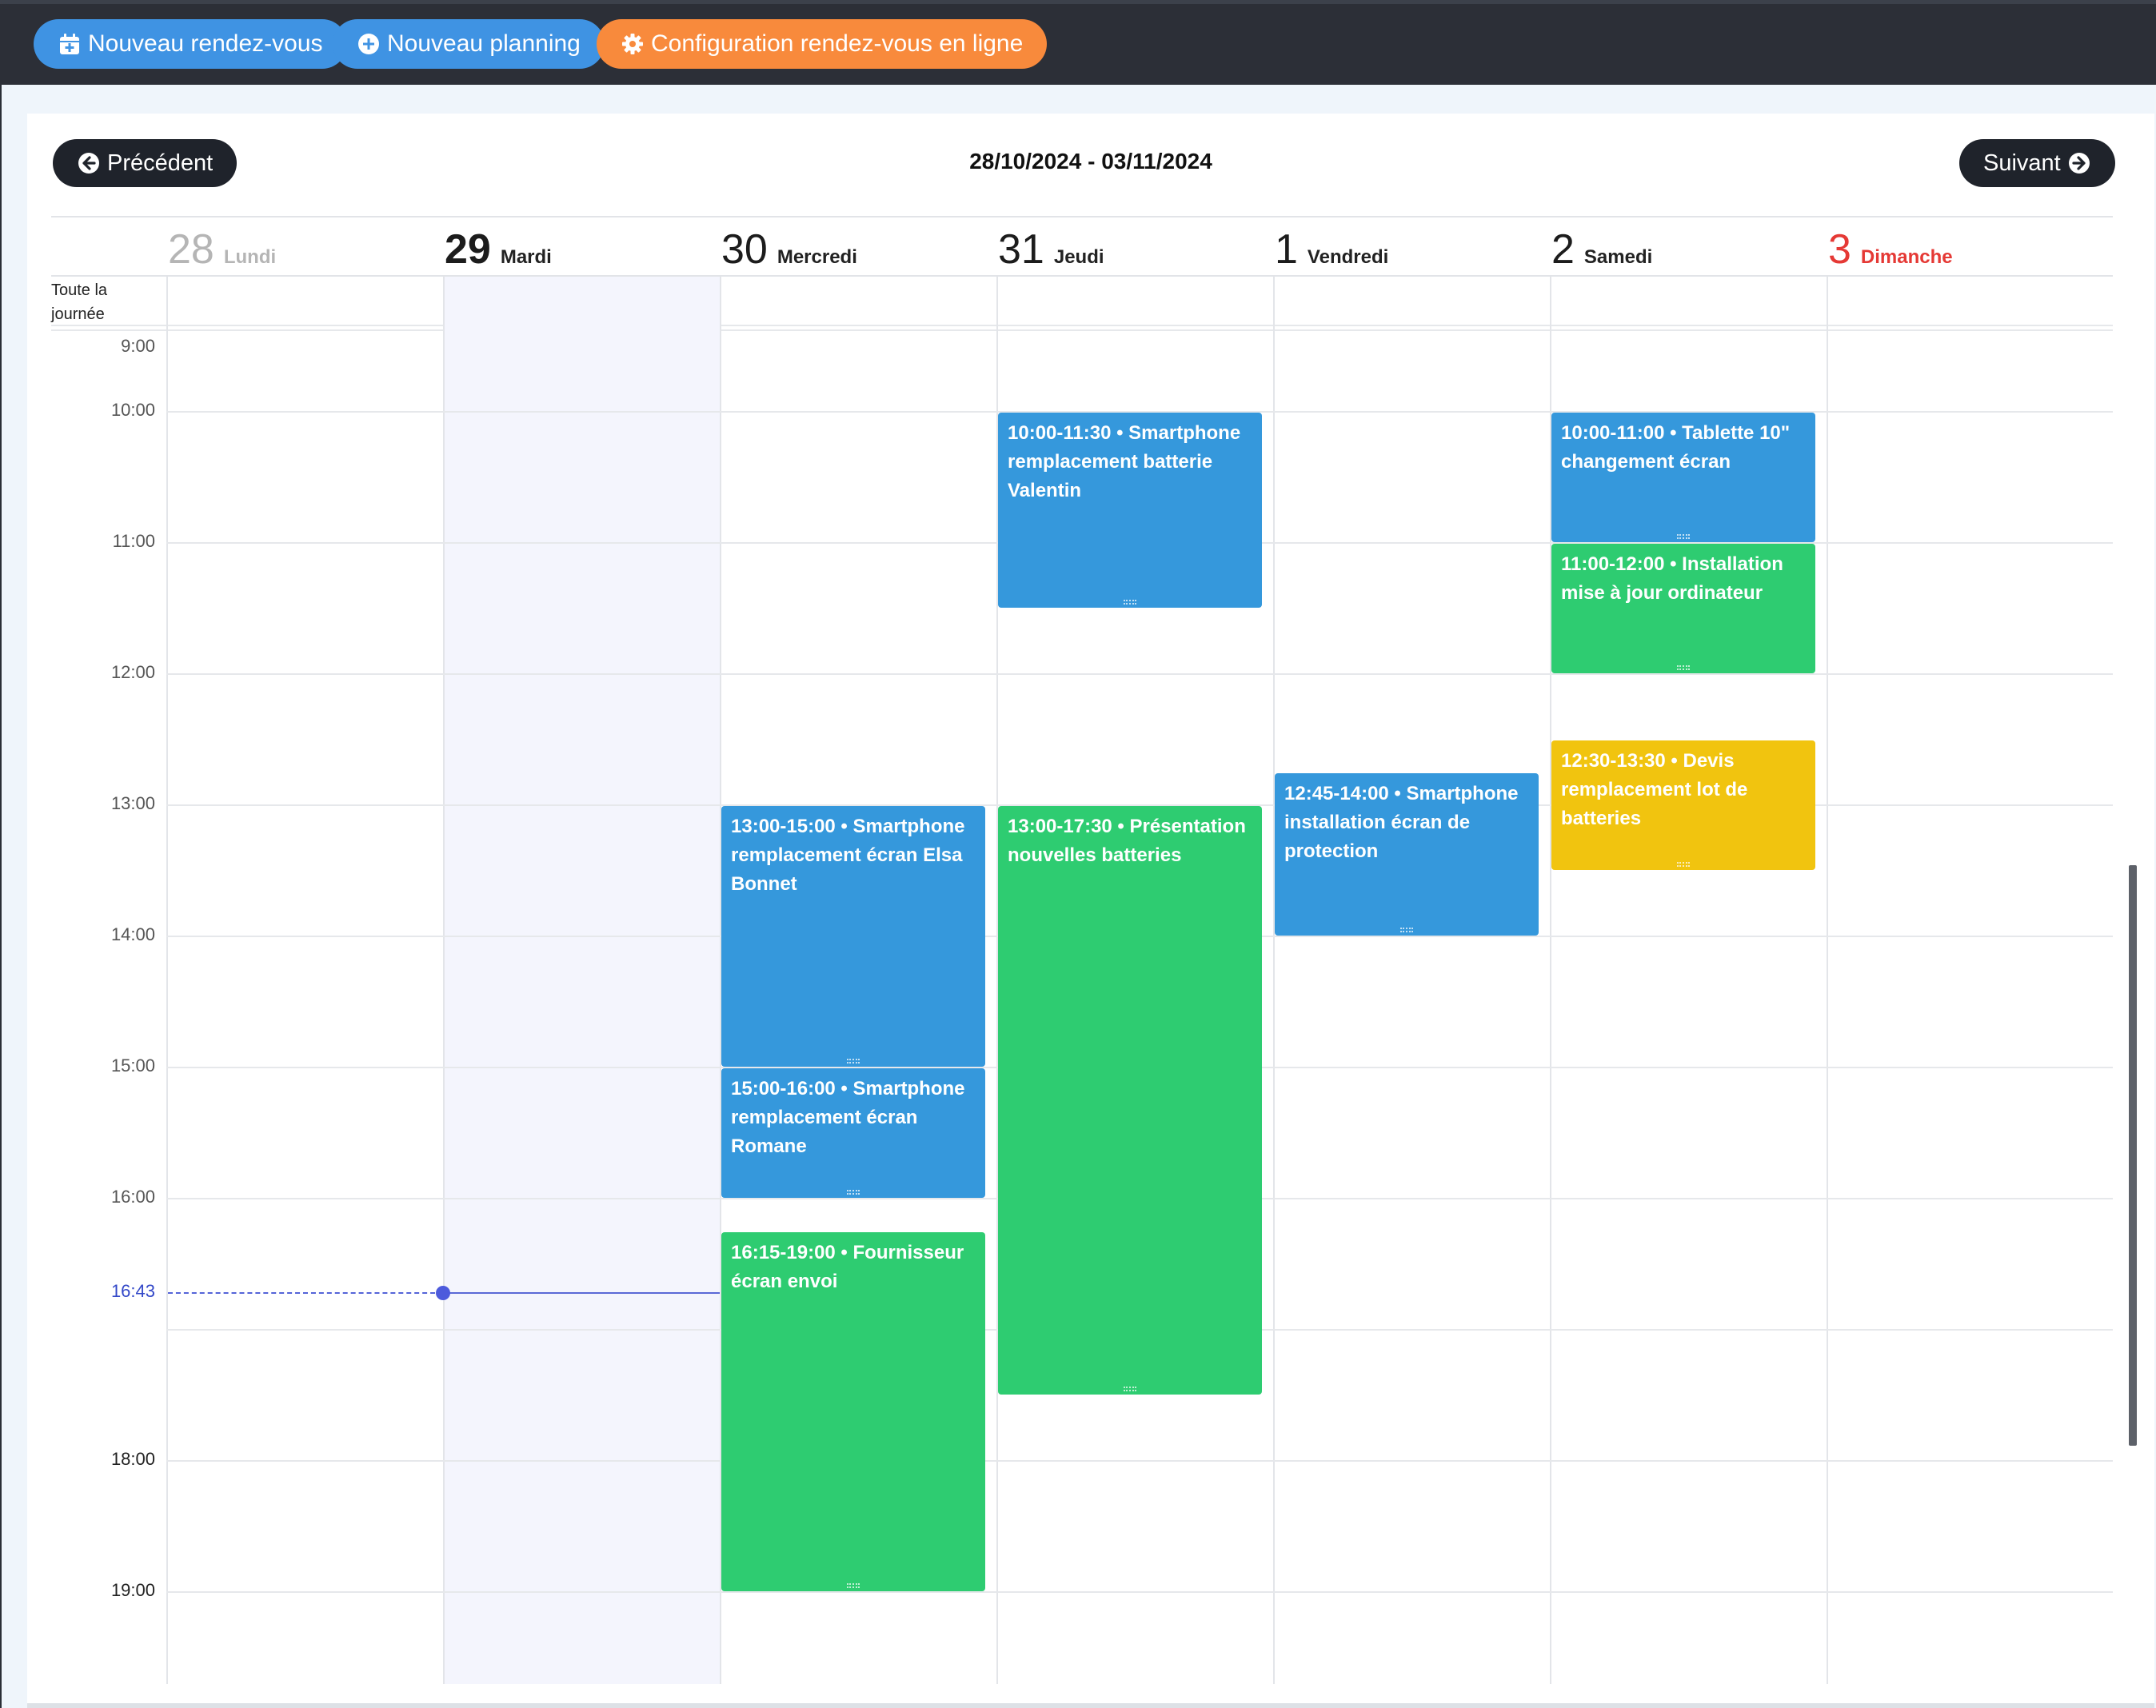 The height and width of the screenshot is (1708, 2156). I want to click on day-number: 28, so click(191, 249).